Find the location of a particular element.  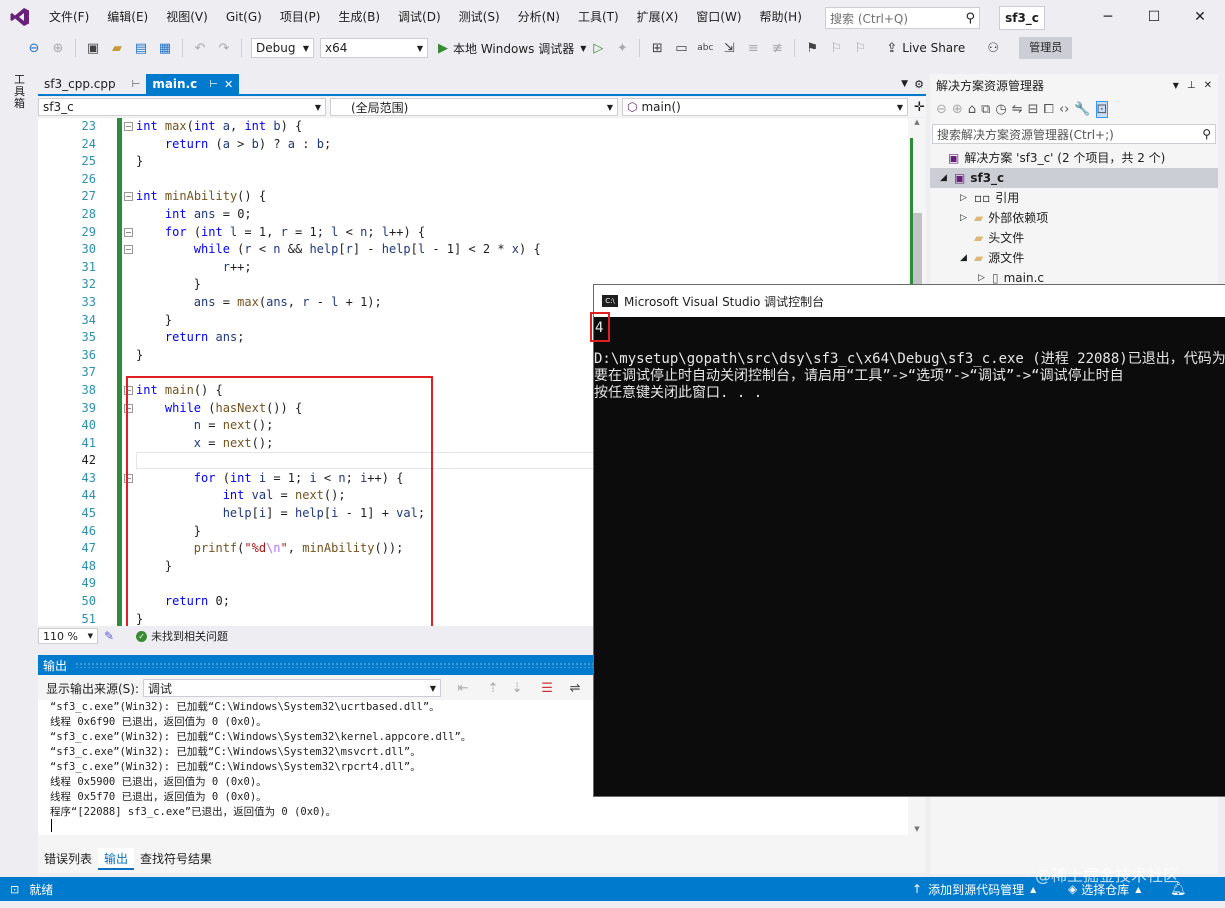

layout-icon: ▭ is located at coordinates (681, 48).